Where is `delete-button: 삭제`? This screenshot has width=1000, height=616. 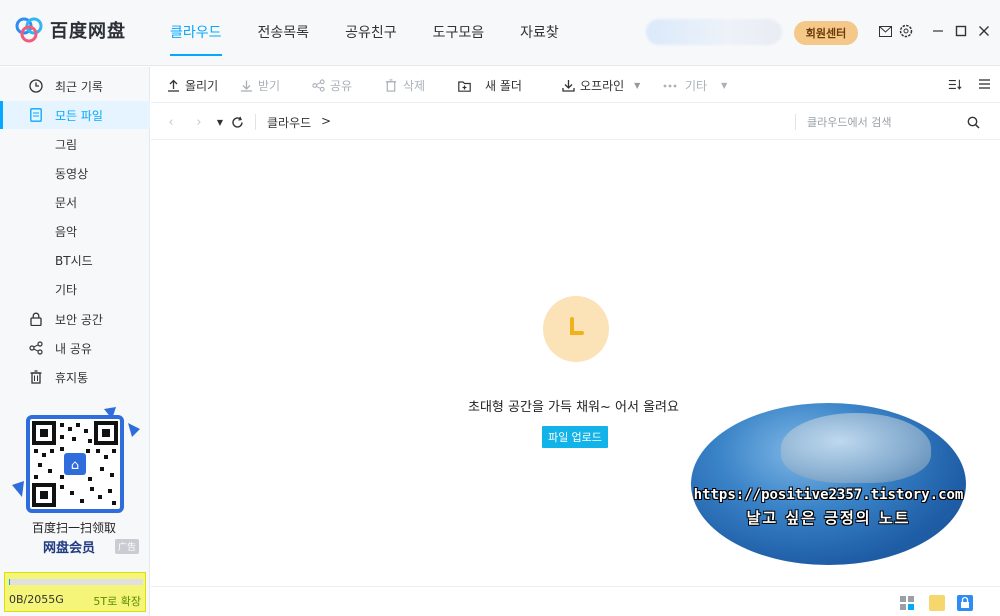
delete-button: 삭제 is located at coordinates (404, 85).